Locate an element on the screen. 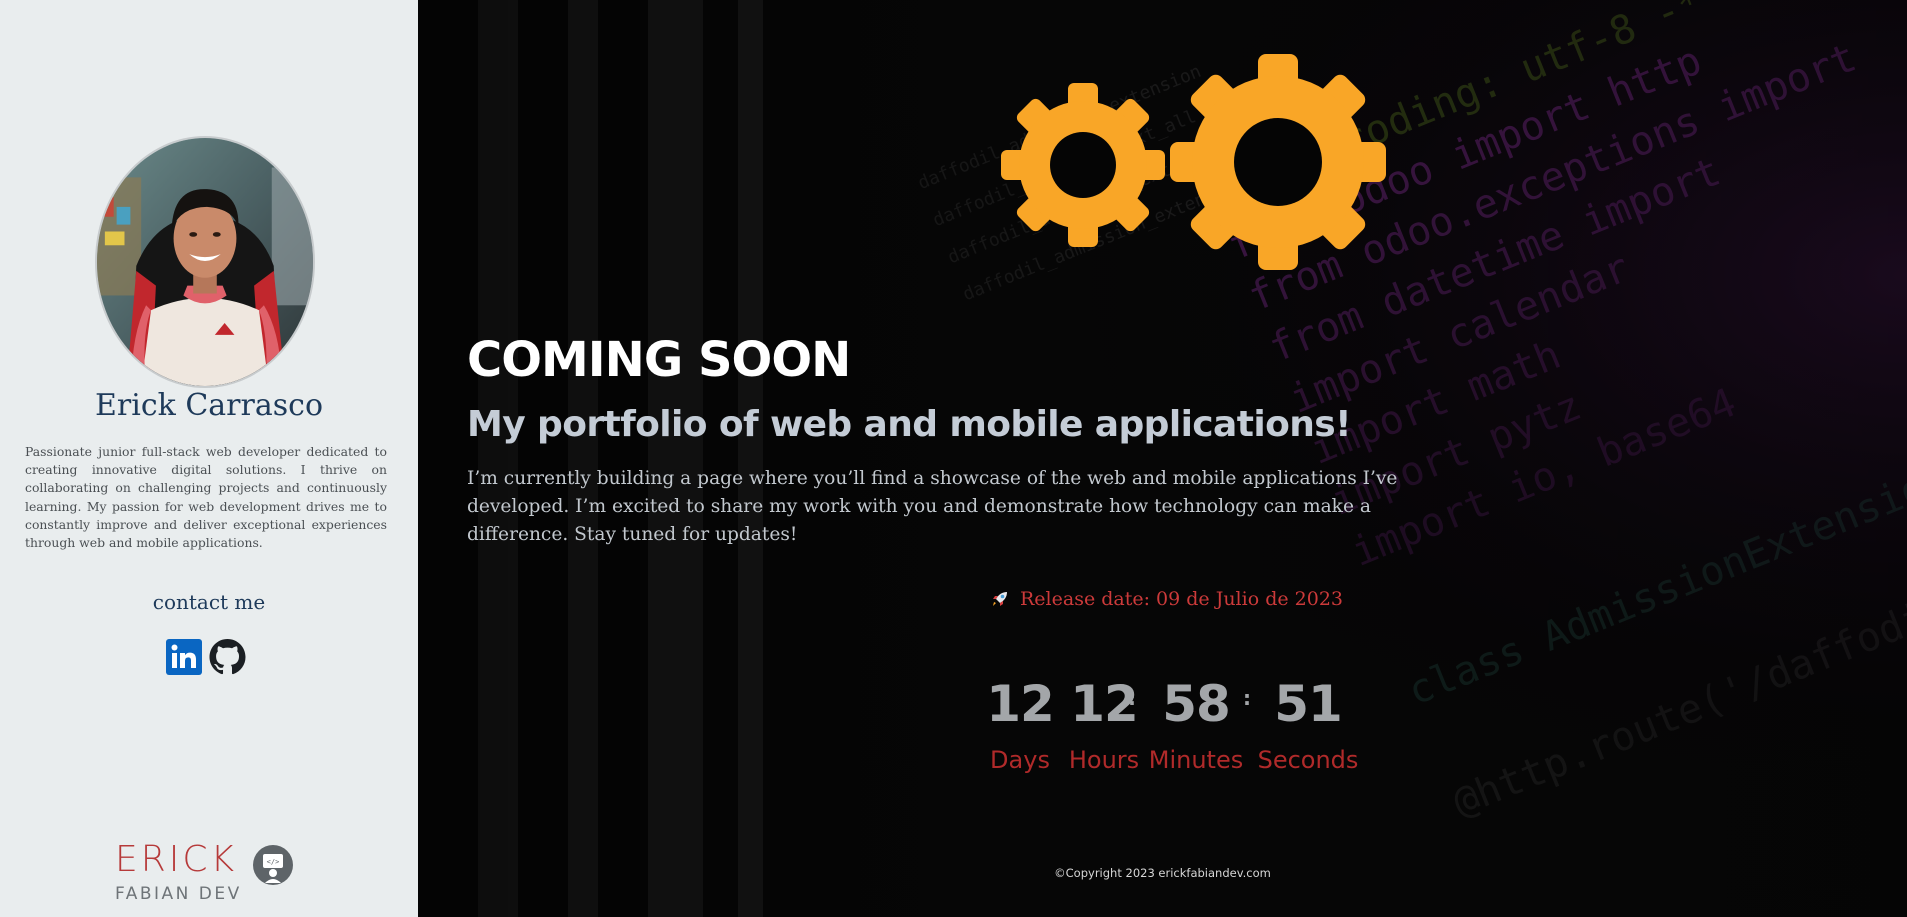 This screenshot has height=917, width=1907. linkedin-icon is located at coordinates (184, 657).